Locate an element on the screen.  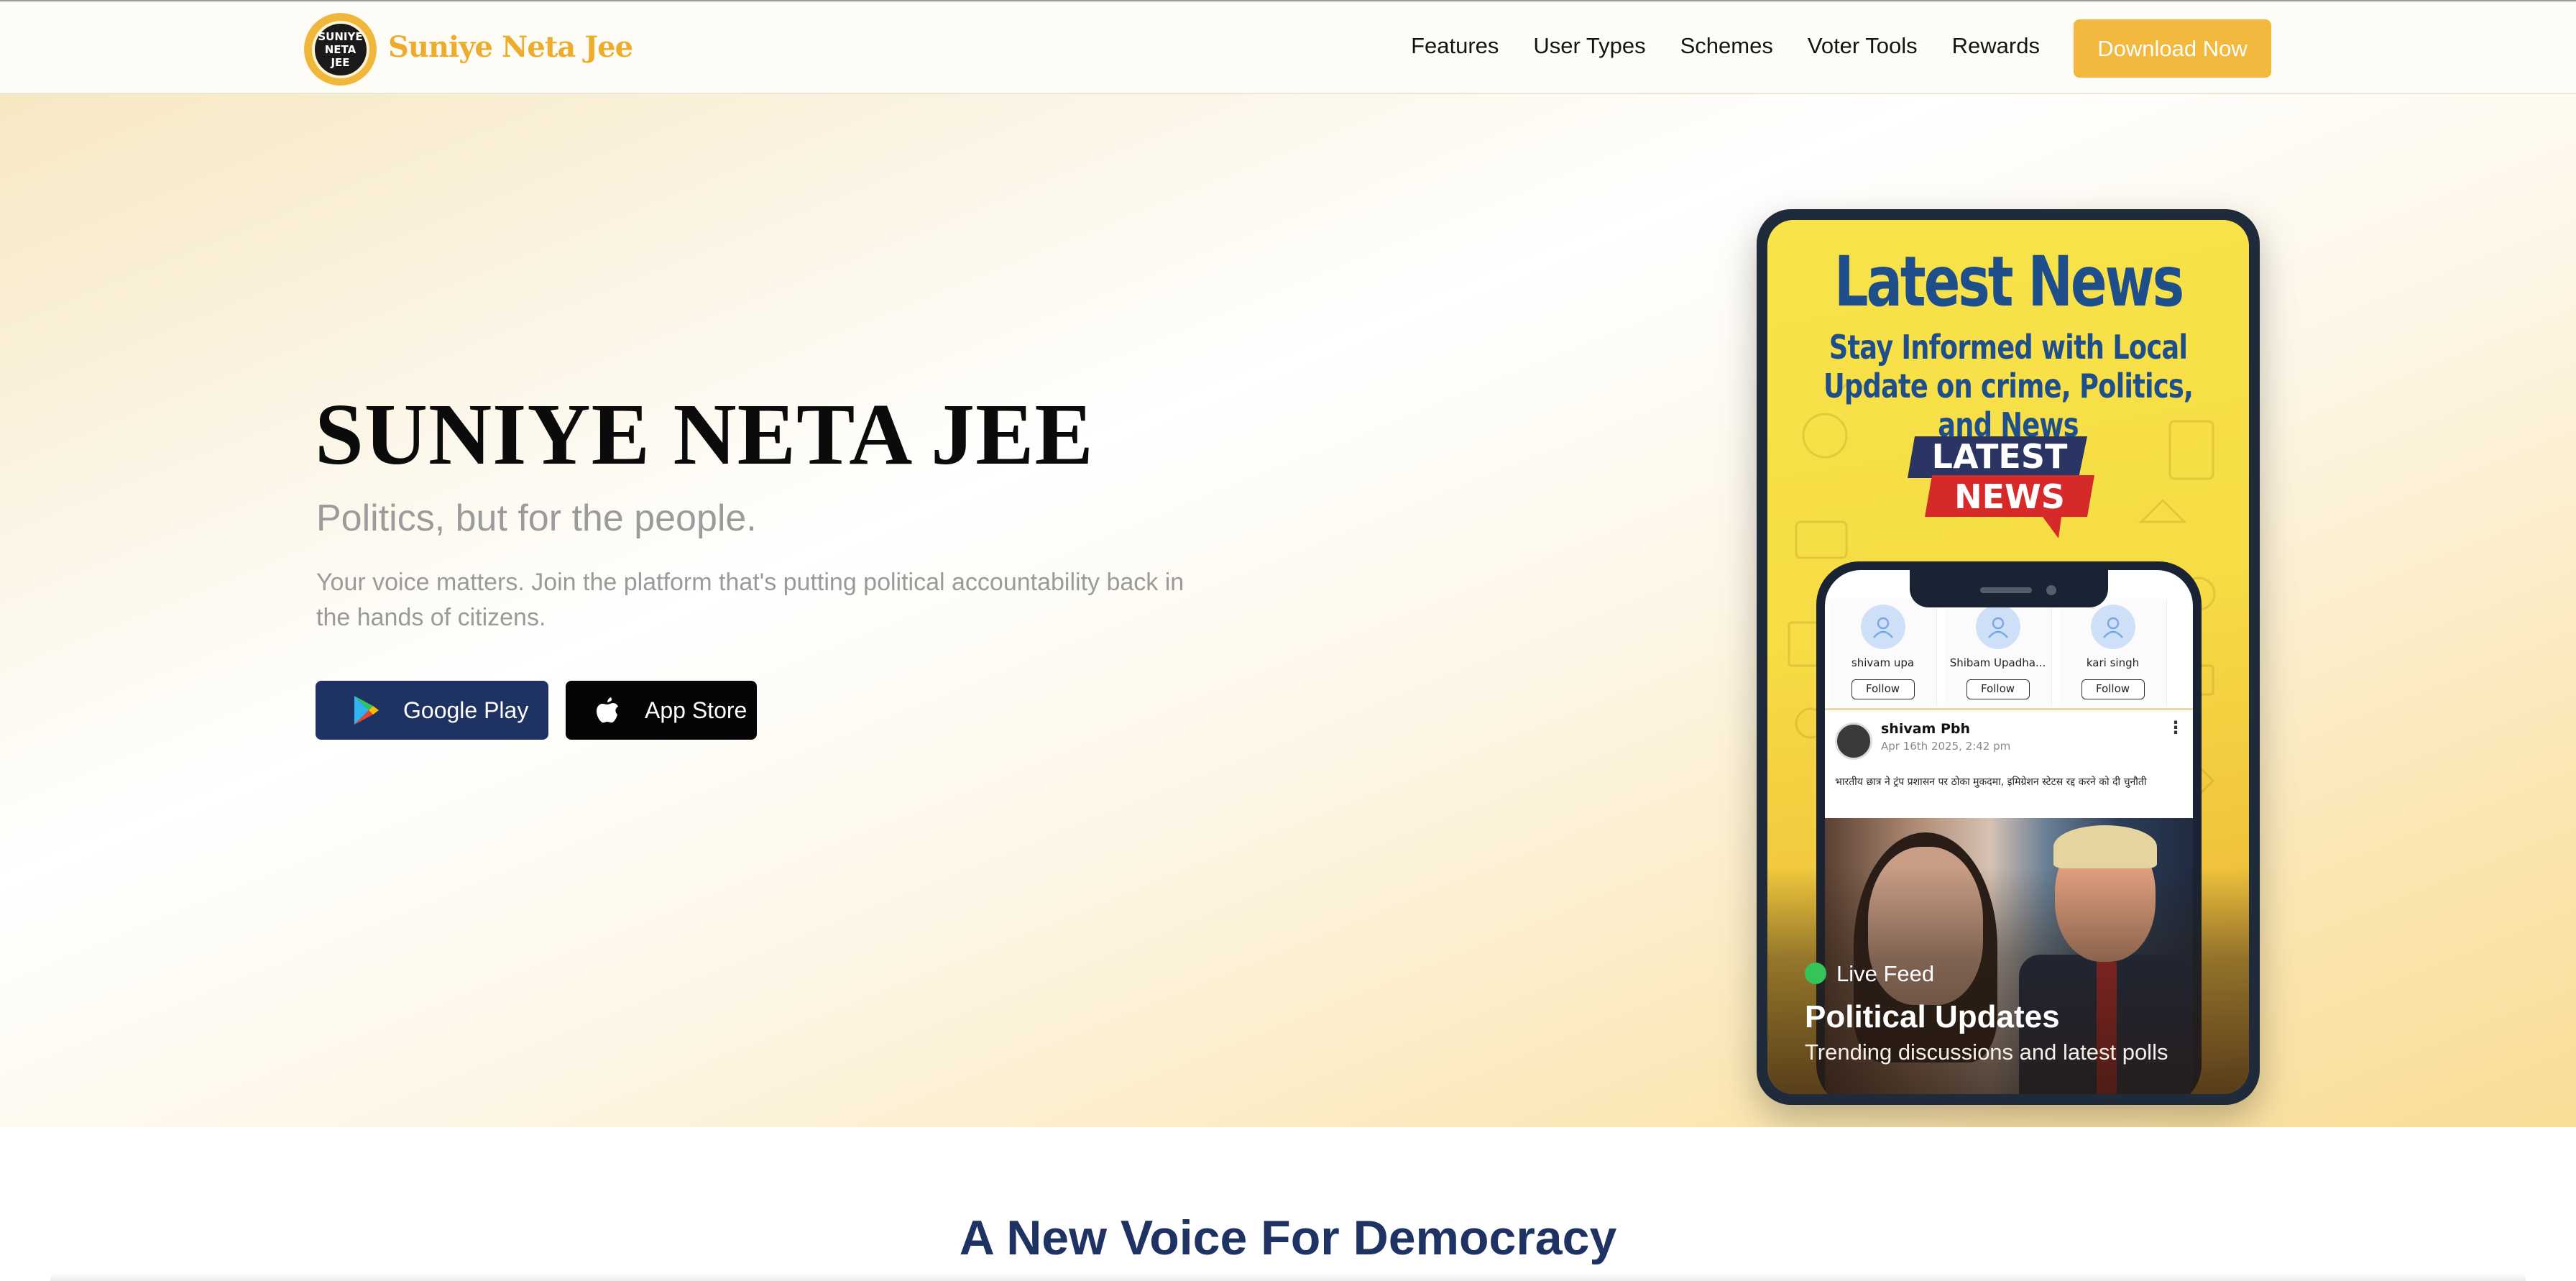
card-edge is located at coordinates (1288, 1276).